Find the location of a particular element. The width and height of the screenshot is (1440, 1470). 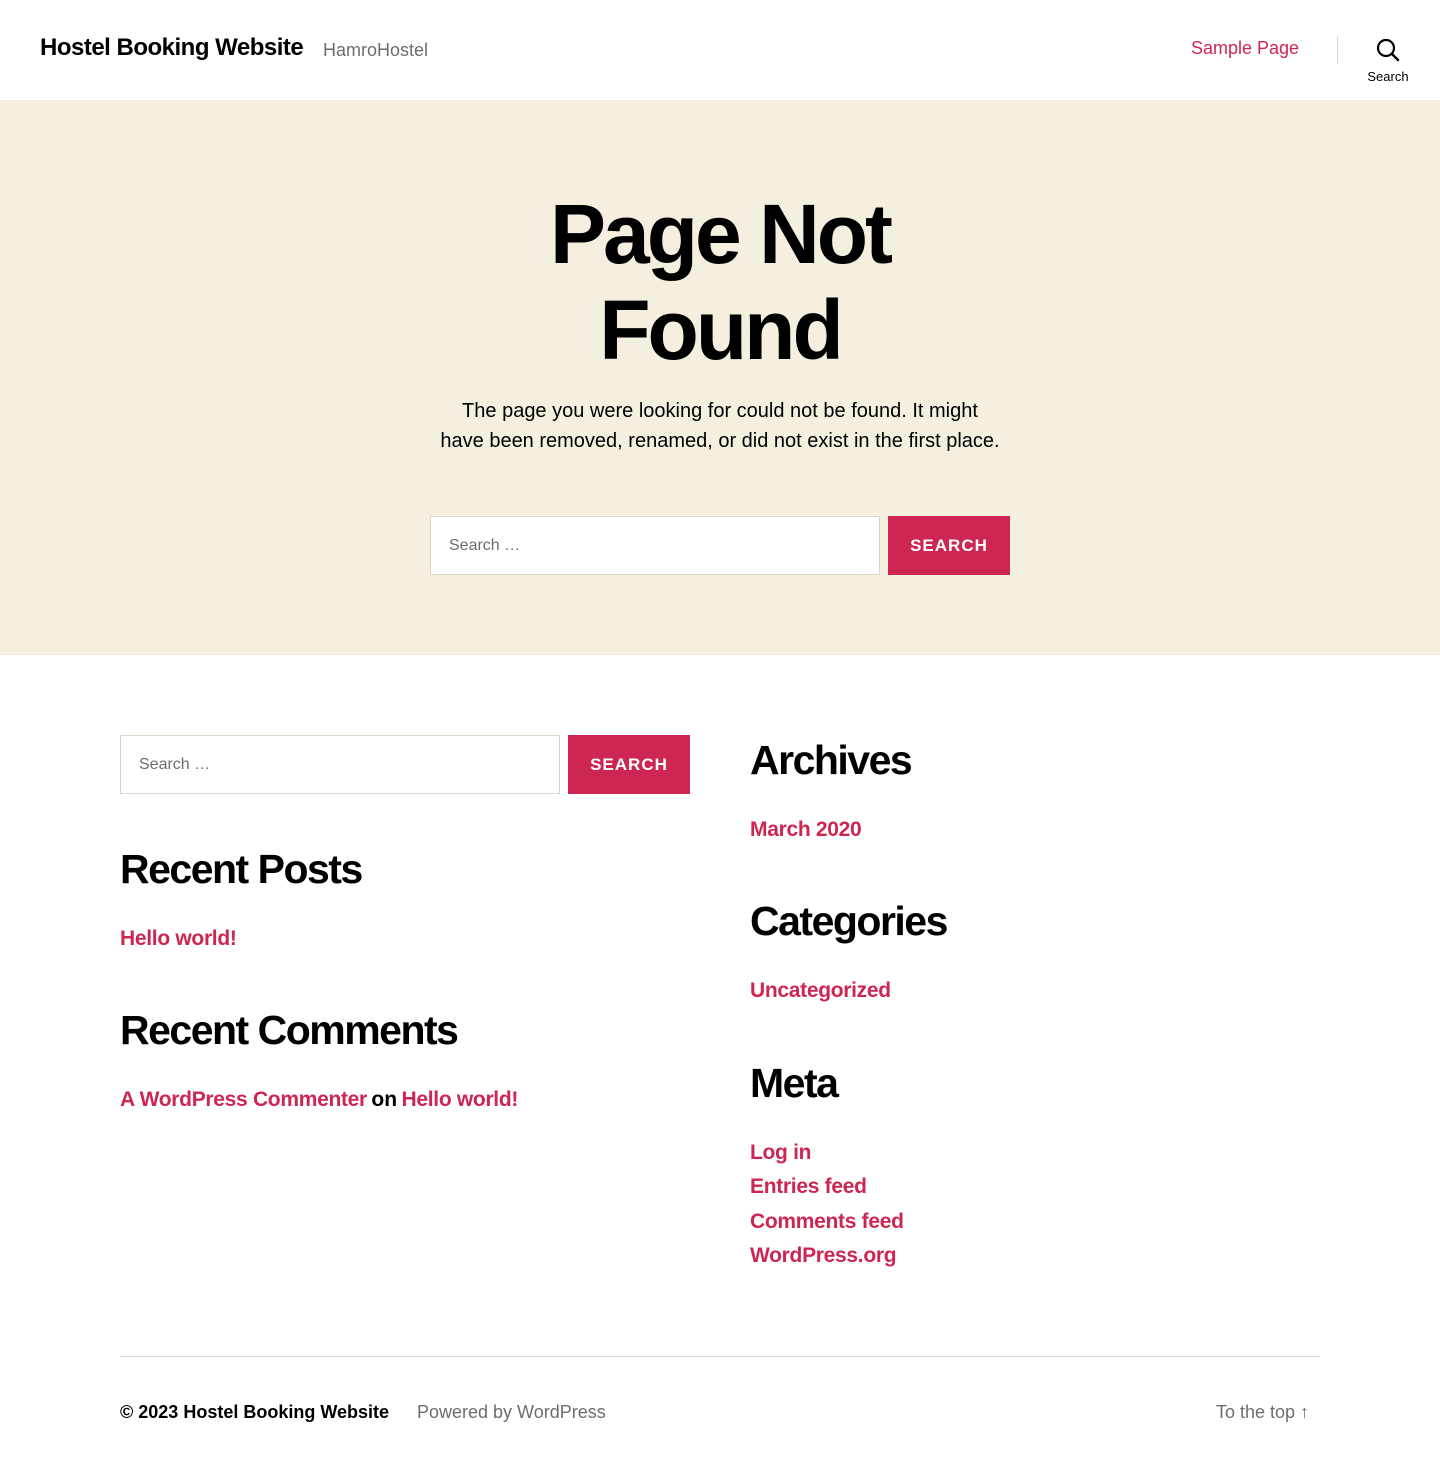

page-title-line-2: Found is located at coordinates (721, 330).